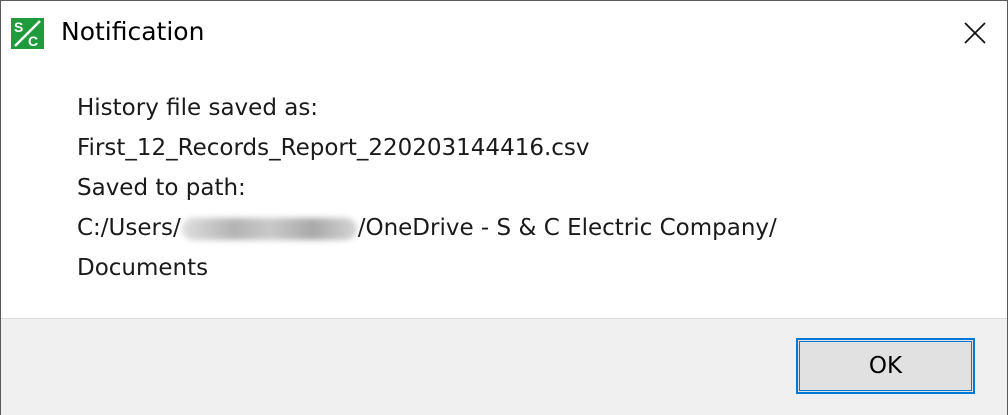  What do you see at coordinates (885, 366) in the screenshot?
I see `ok-button: OK` at bounding box center [885, 366].